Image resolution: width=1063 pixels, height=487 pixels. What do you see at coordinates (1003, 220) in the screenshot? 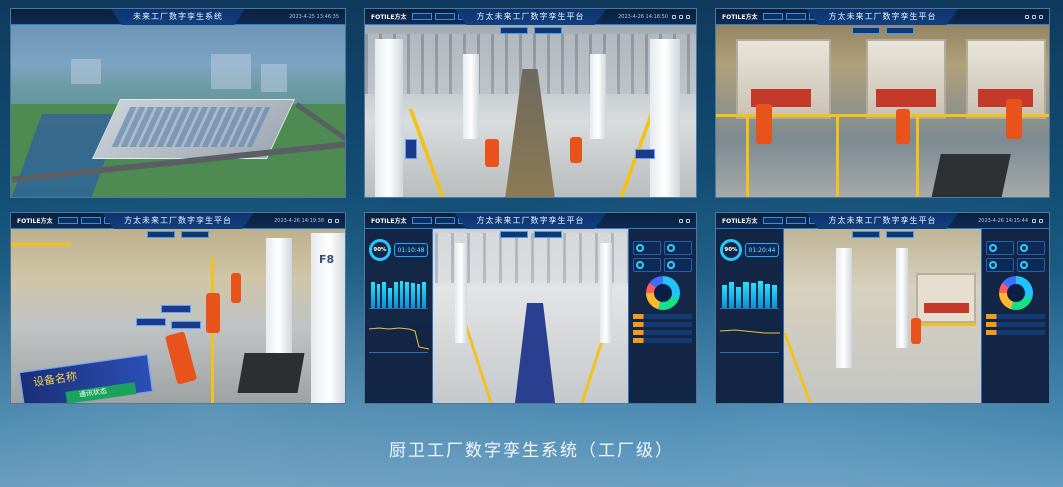
I see `hud-time: 2023-4-26 14:15:44` at bounding box center [1003, 220].